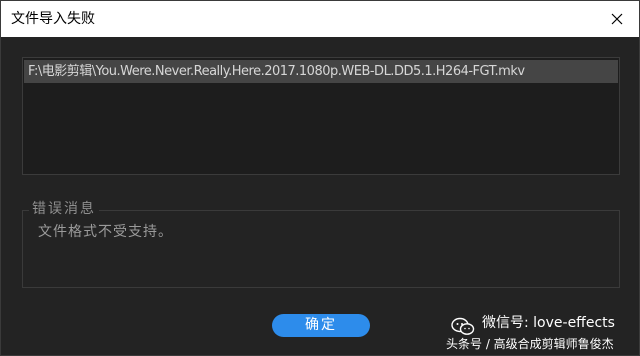 This screenshot has width=640, height=356. What do you see at coordinates (53, 19) in the screenshot?
I see `dialog-title: 文件导入失败` at bounding box center [53, 19].